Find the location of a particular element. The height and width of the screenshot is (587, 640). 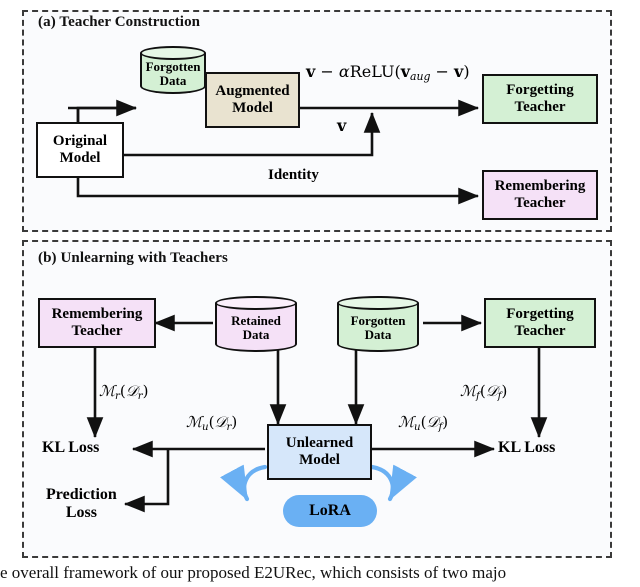

node-forgetting-teacher-b: Forgetting Teacher is located at coordinates (540, 323).